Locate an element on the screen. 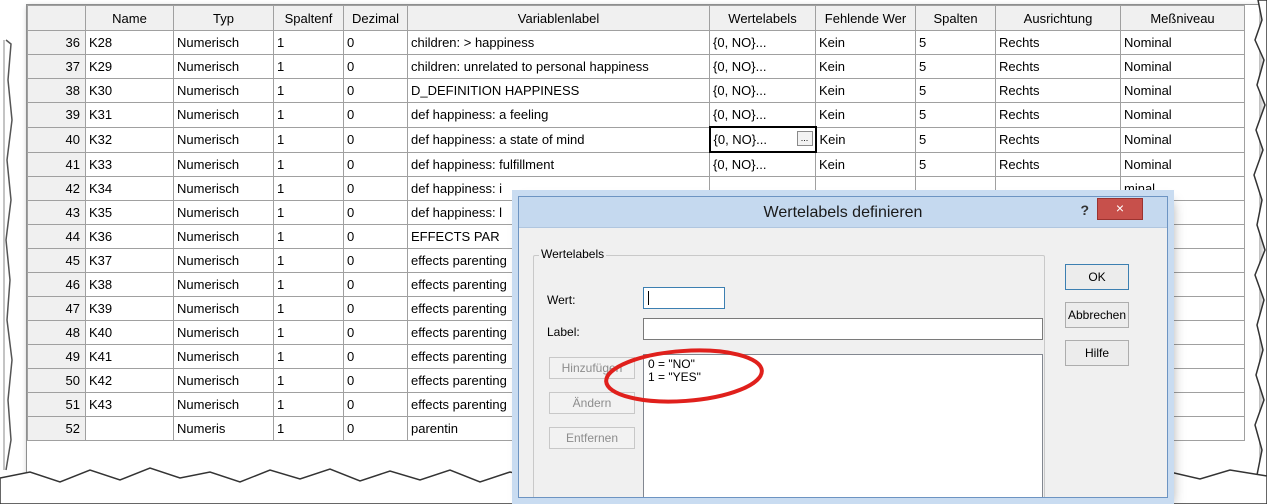  name-cell: K38 is located at coordinates (129, 284).